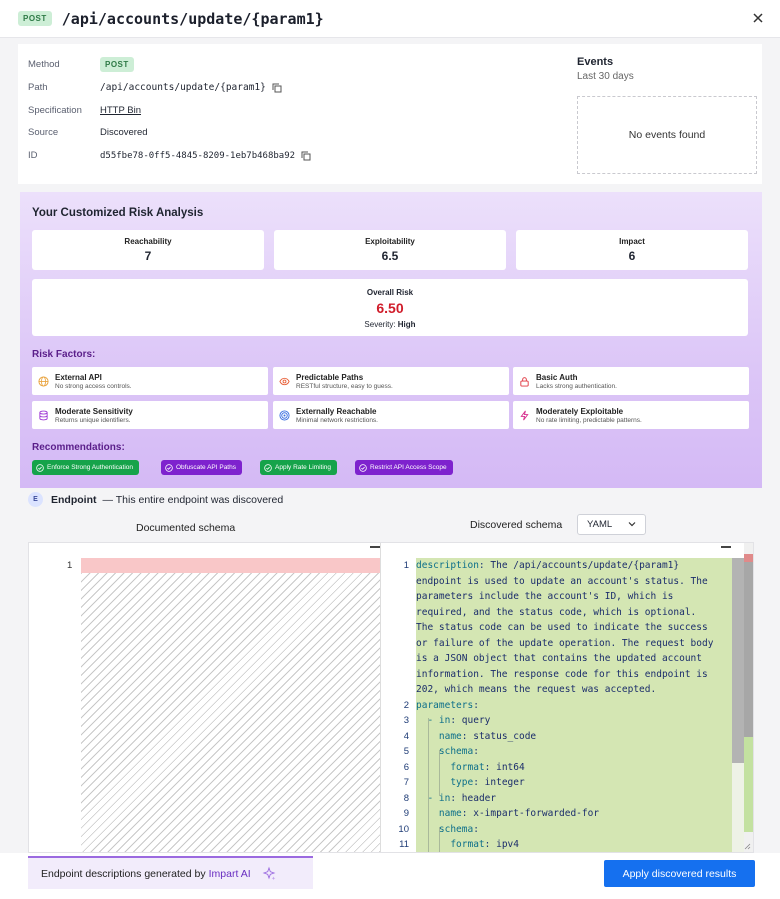 The width and height of the screenshot is (780, 899). Describe the element at coordinates (35, 499) in the screenshot. I see `endpoint-badge: E` at that location.